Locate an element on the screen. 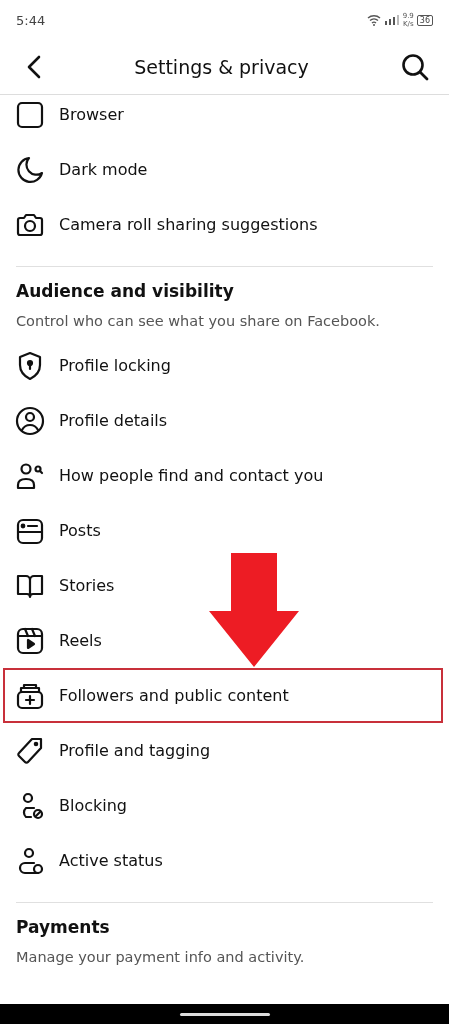 The width and height of the screenshot is (449, 1024). settings-item: Followers and public content is located at coordinates (223, 695).